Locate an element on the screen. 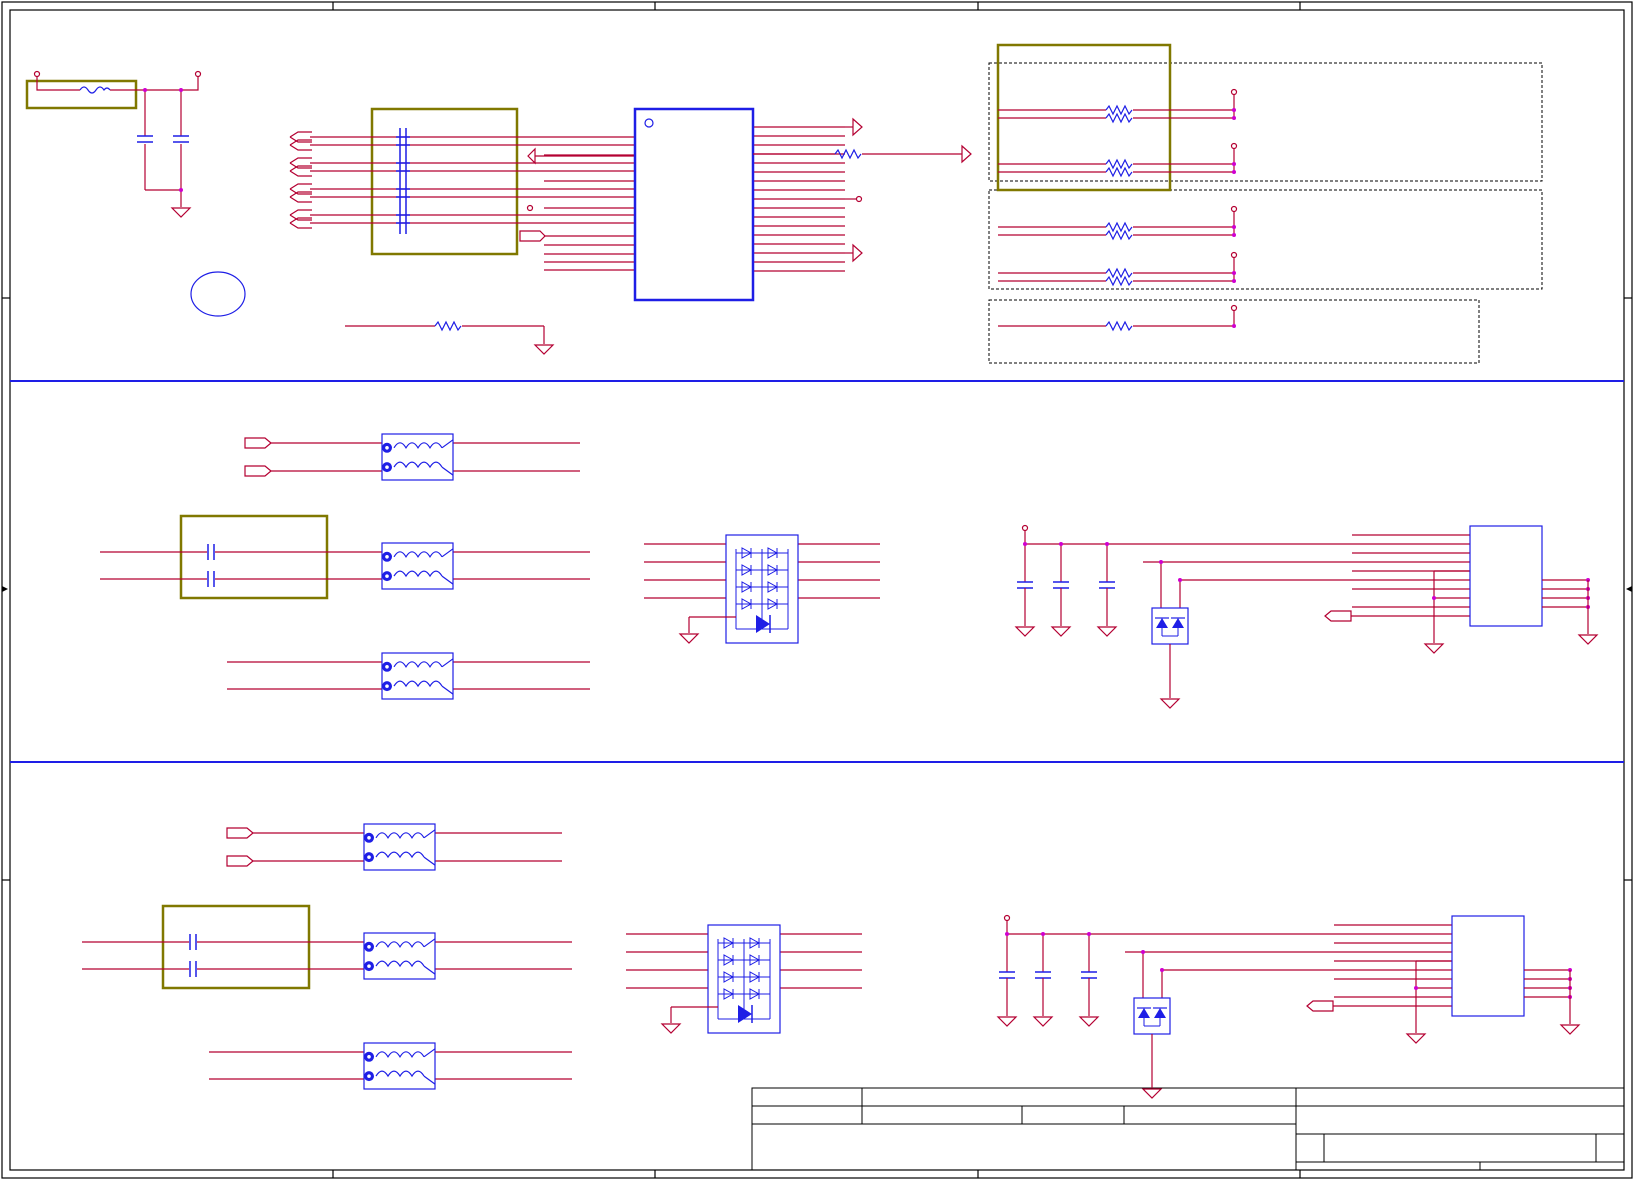 Image resolution: width=1634 pixels, height=1184 pixels. signal-input-cap-array is located at coordinates (462, 189).